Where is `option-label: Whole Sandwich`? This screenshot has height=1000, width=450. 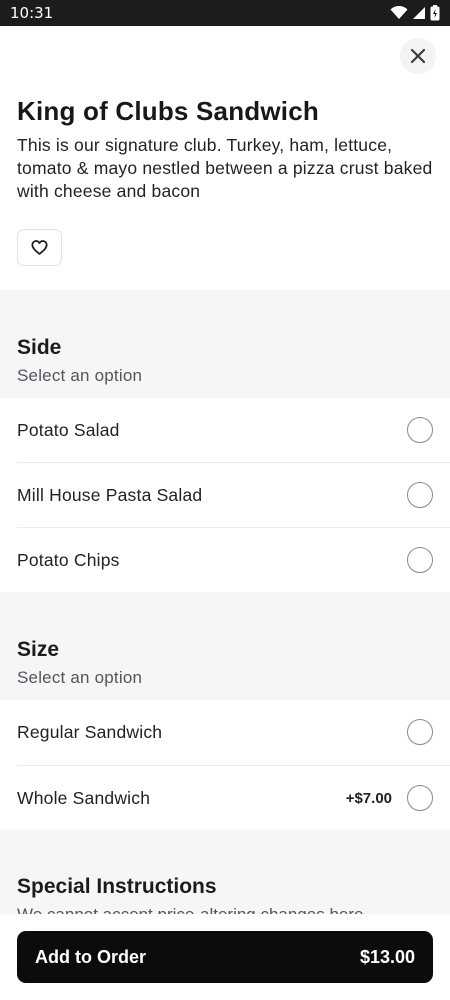 option-label: Whole Sandwich is located at coordinates (84, 798).